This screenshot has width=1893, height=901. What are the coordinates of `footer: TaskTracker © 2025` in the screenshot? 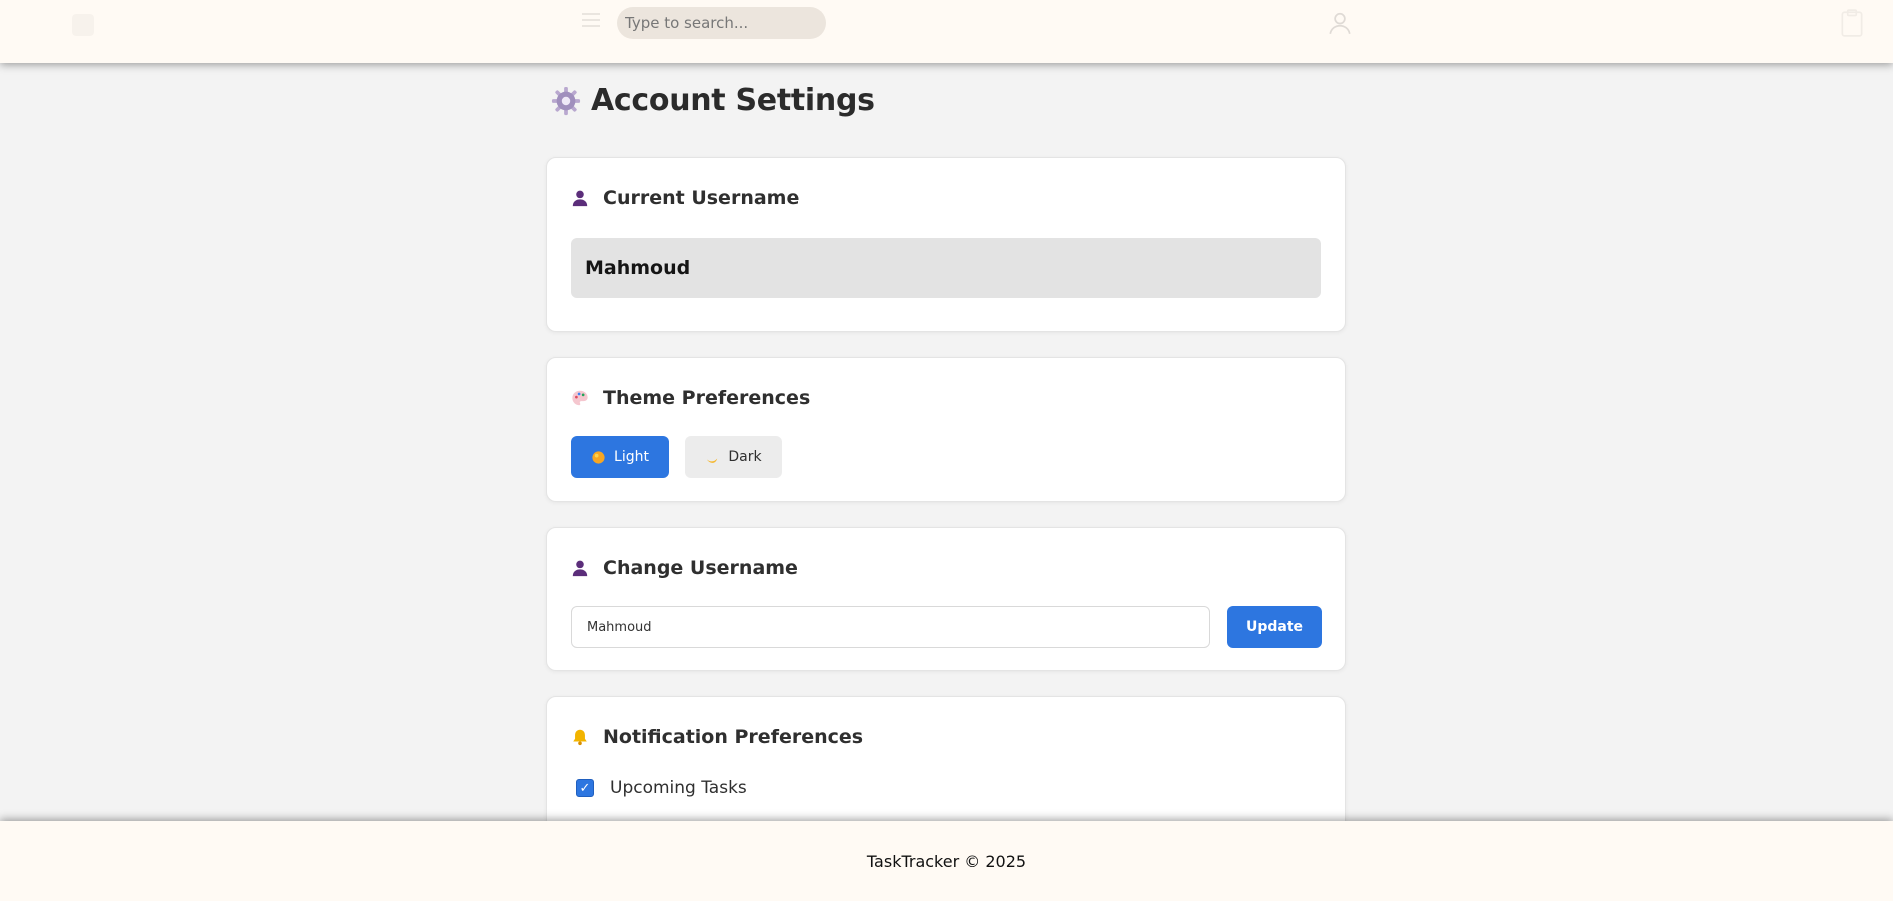 It's located at (946, 861).